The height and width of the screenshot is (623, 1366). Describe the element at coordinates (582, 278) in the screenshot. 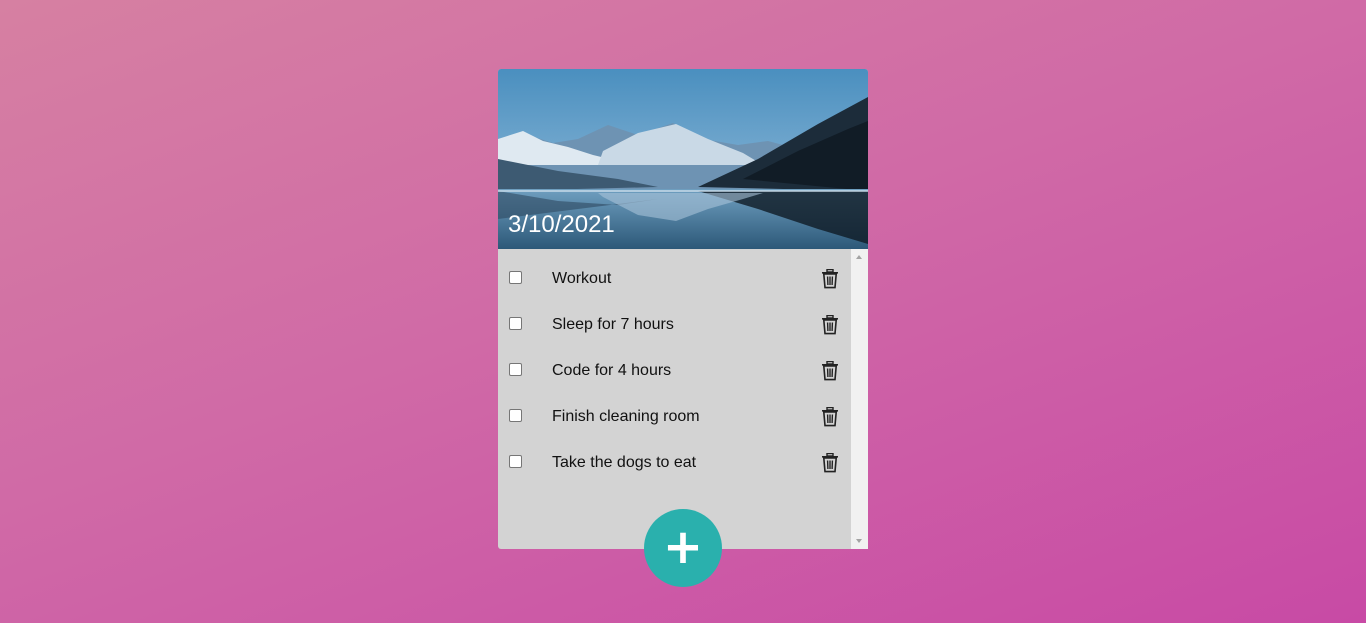

I see `todo-label: Workout` at that location.